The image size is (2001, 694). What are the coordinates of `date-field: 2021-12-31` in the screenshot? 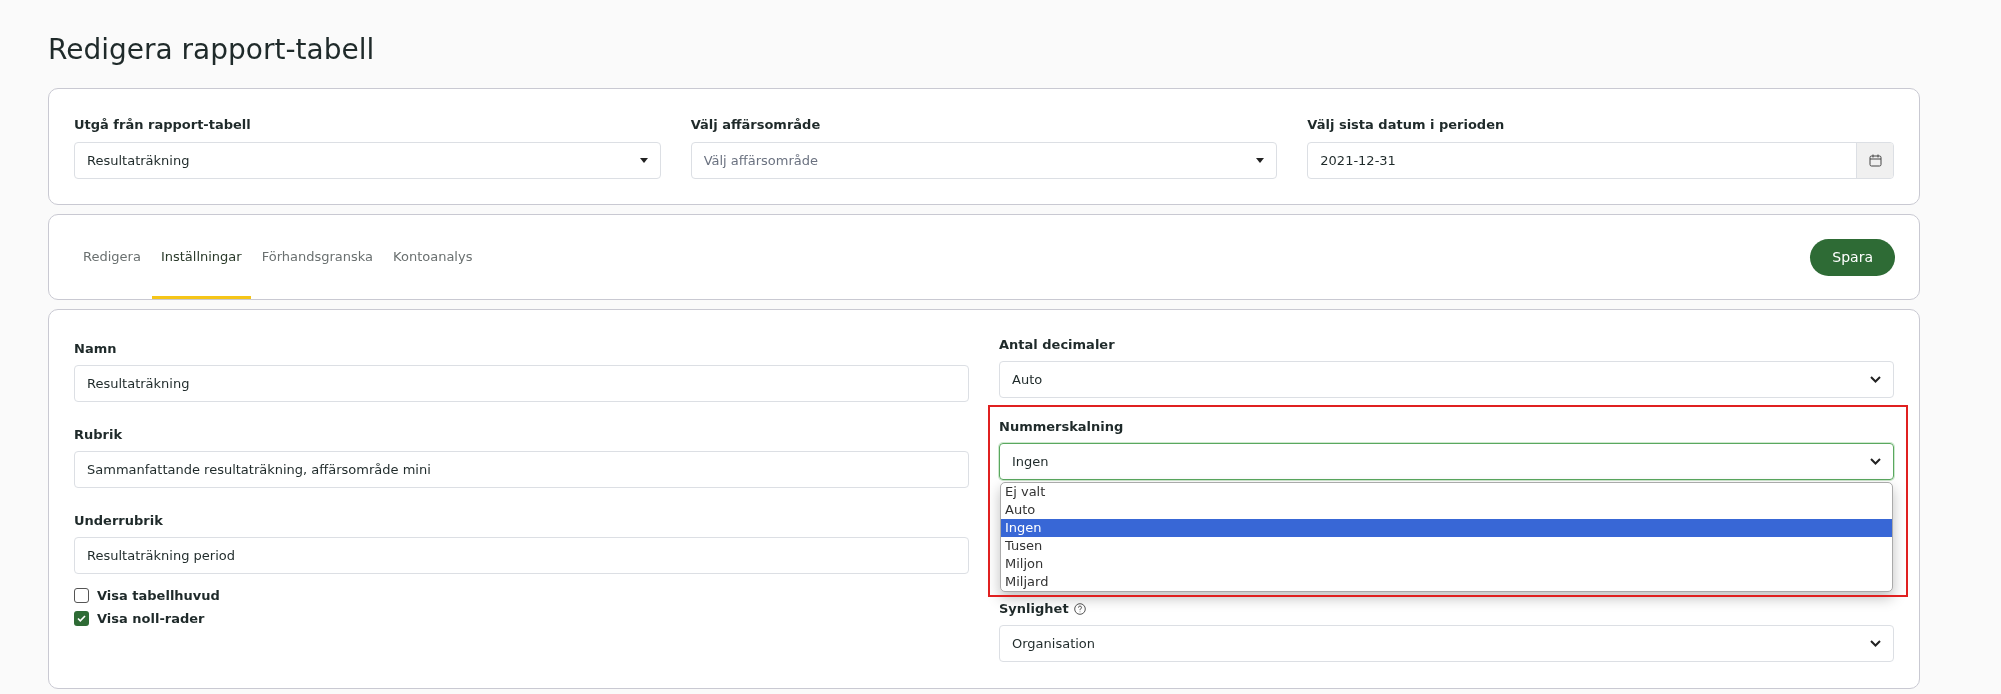 It's located at (1600, 160).